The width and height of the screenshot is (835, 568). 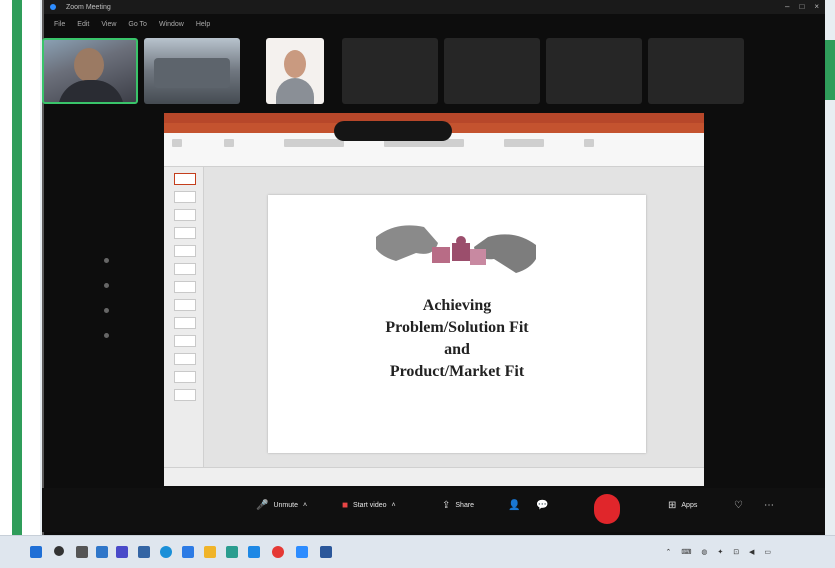 I want to click on participants-button: 👤, so click(x=514, y=505).